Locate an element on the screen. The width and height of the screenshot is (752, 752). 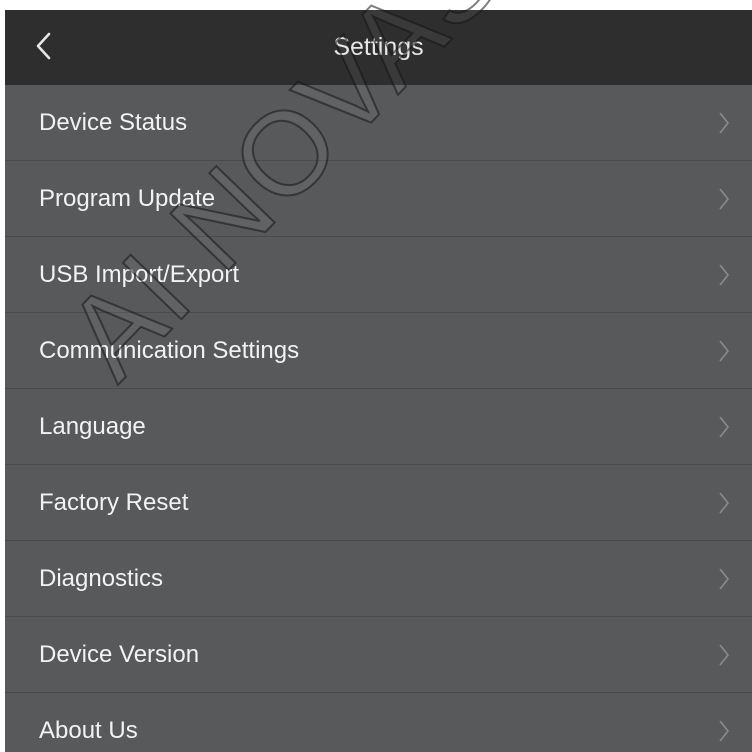
menu-item-communication-settings: Communication Settings is located at coordinates (378, 351).